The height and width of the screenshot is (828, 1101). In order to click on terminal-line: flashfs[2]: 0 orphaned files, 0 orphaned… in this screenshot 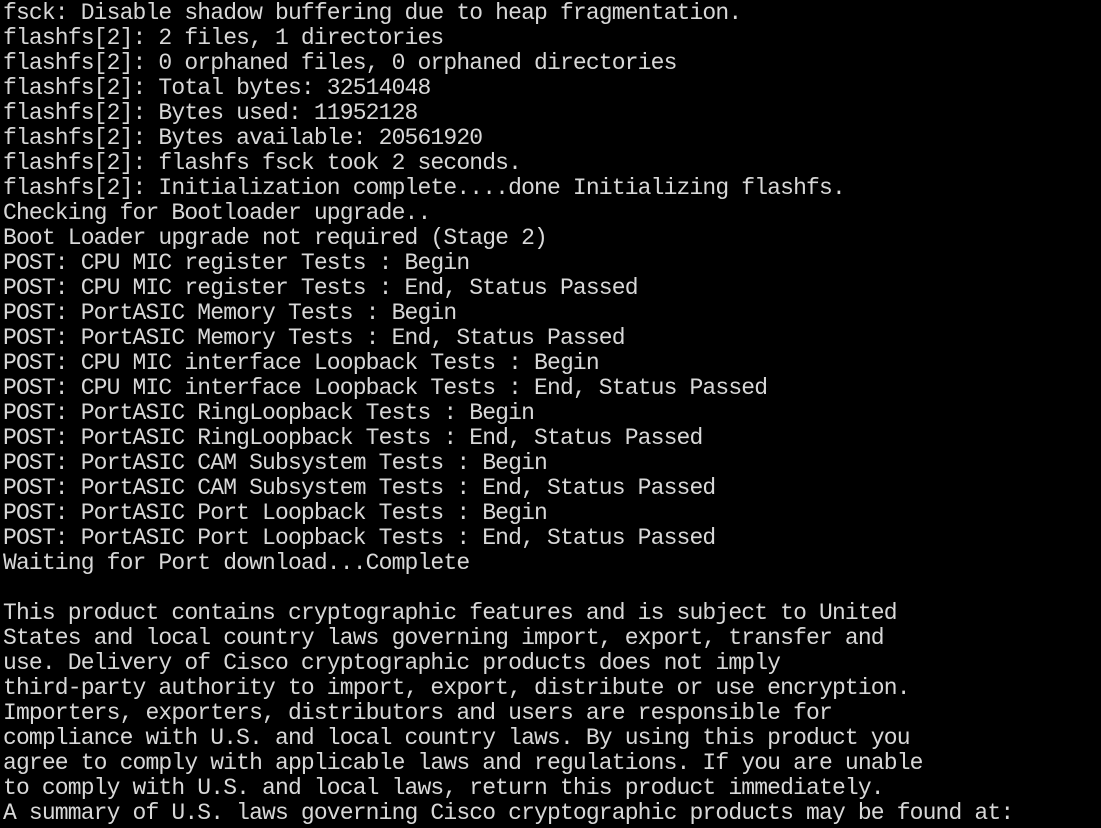, I will do `click(340, 63)`.